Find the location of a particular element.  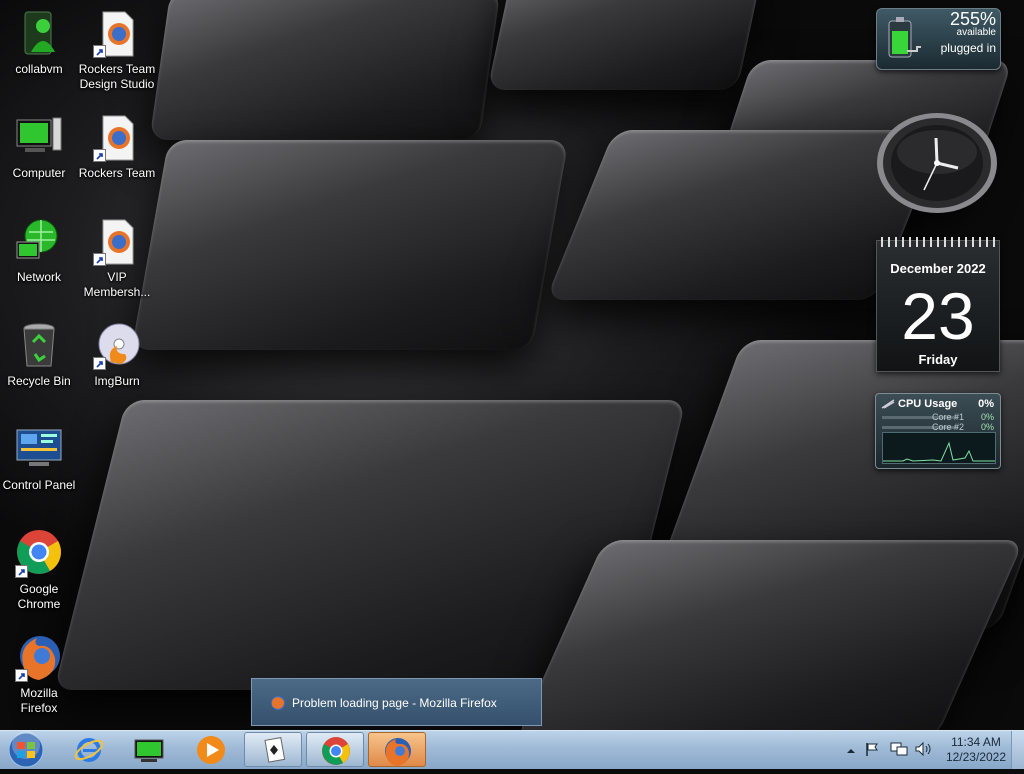

desktop-icon-label: Rockers Team is located at coordinates (117, 173).